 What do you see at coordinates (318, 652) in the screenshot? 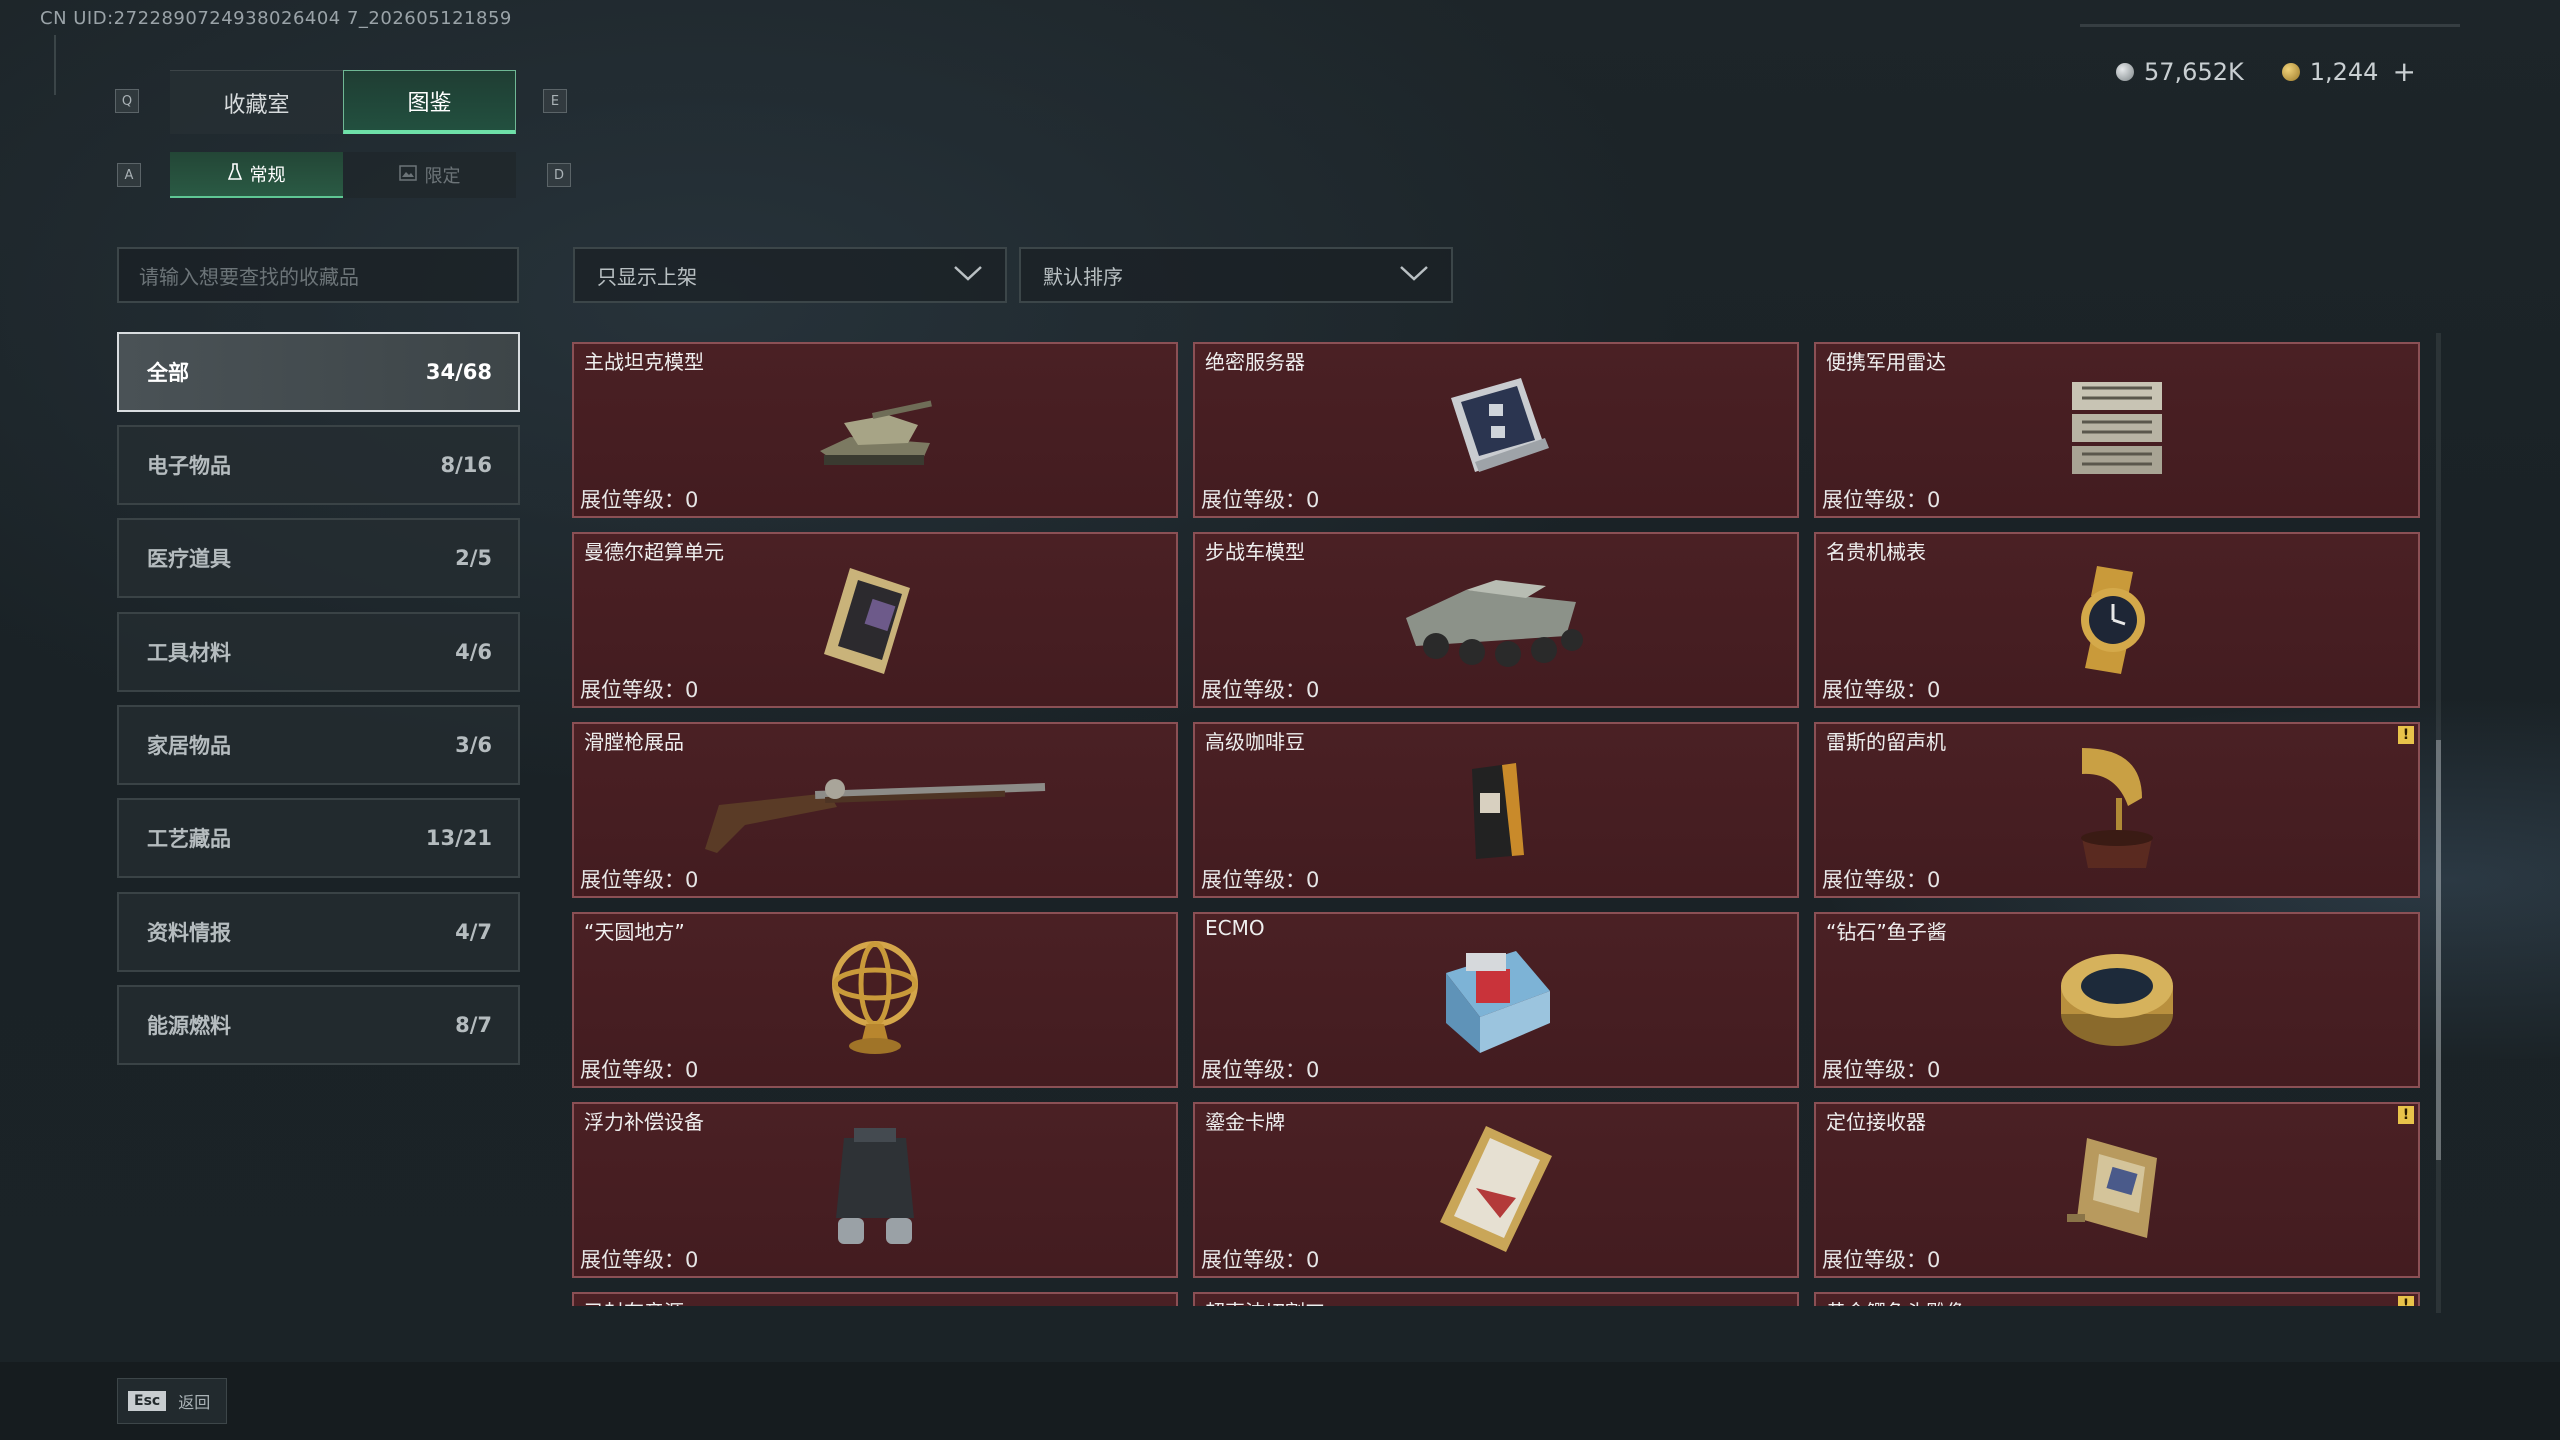
I see `category-tools: 工具材料 4/6` at bounding box center [318, 652].